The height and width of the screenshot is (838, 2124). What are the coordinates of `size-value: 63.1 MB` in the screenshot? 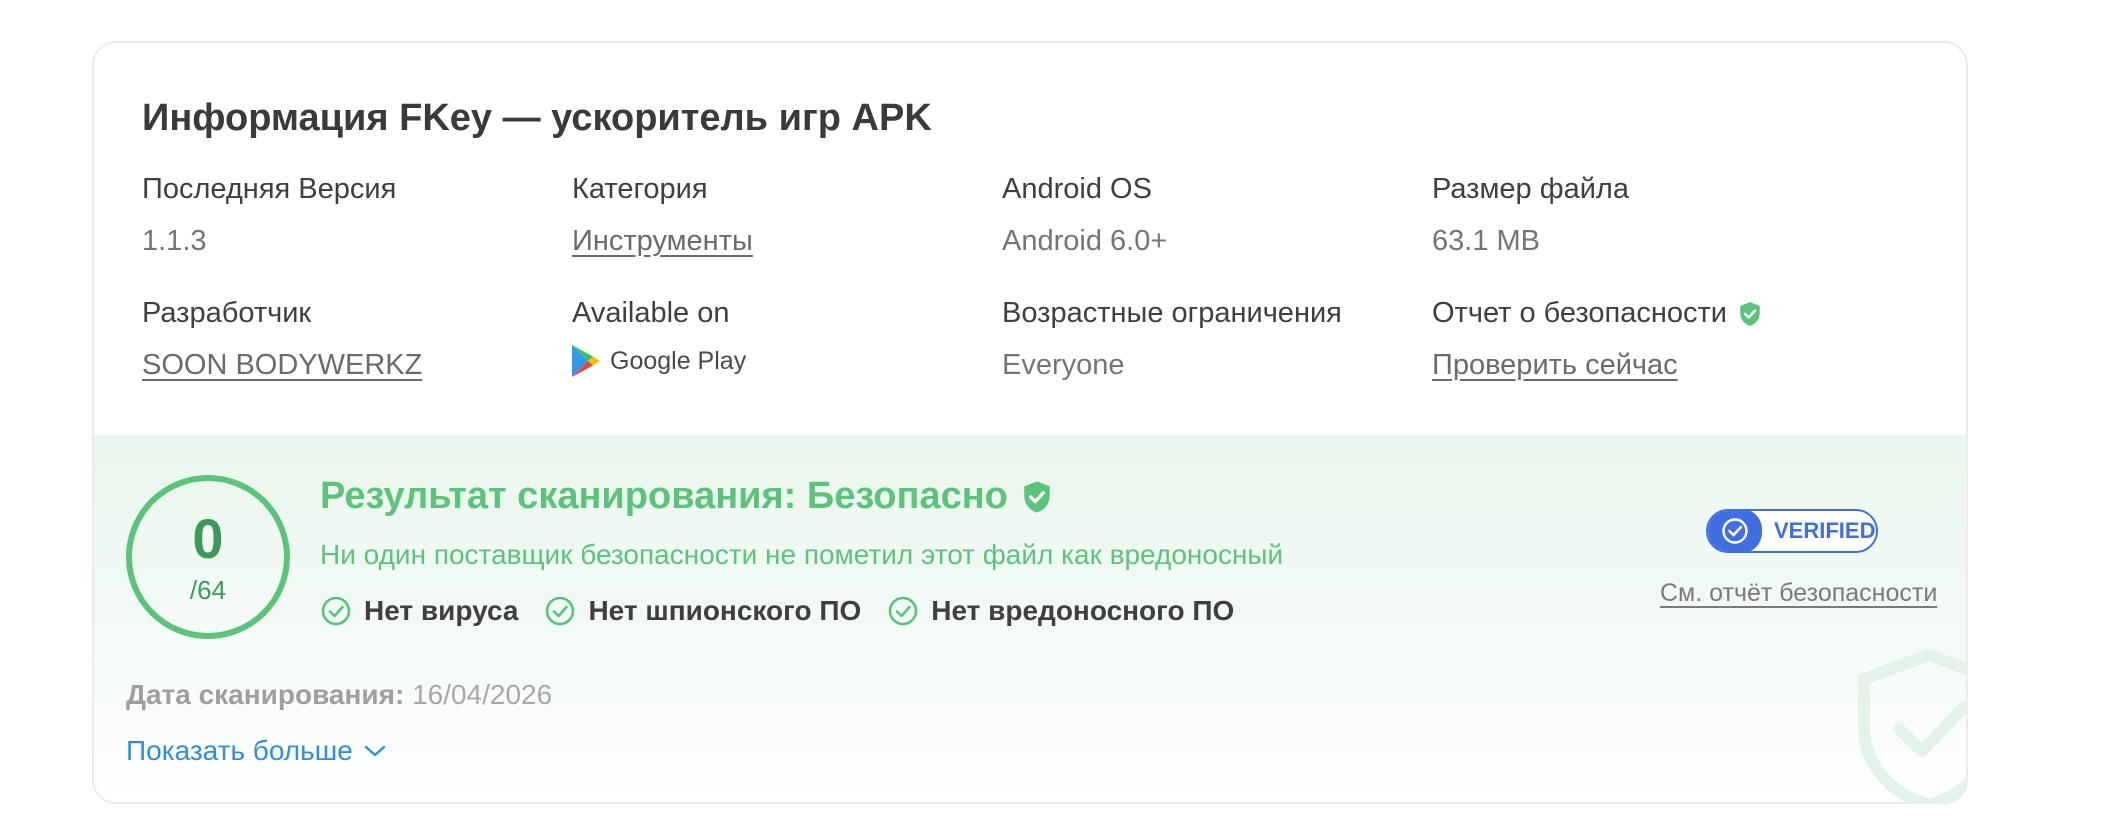 It's located at (1486, 241).